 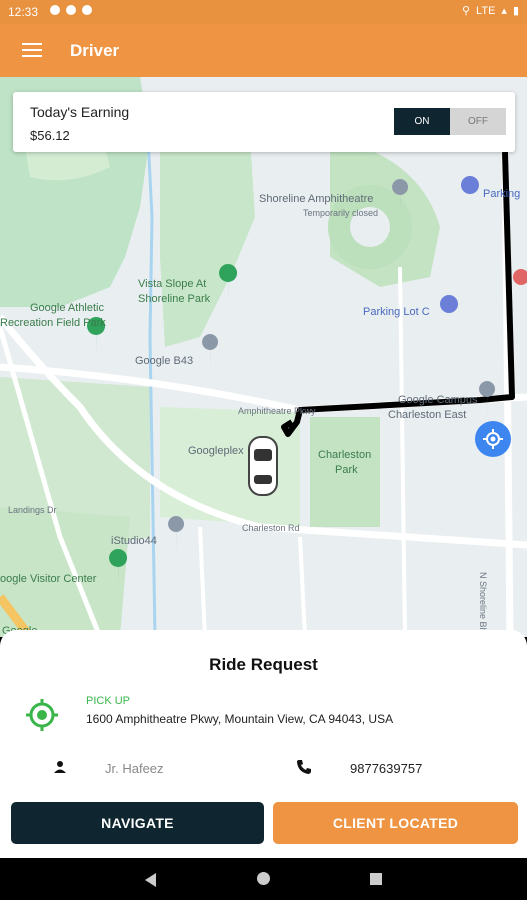 I want to click on map-label-parking: Parking, so click(x=502, y=194).